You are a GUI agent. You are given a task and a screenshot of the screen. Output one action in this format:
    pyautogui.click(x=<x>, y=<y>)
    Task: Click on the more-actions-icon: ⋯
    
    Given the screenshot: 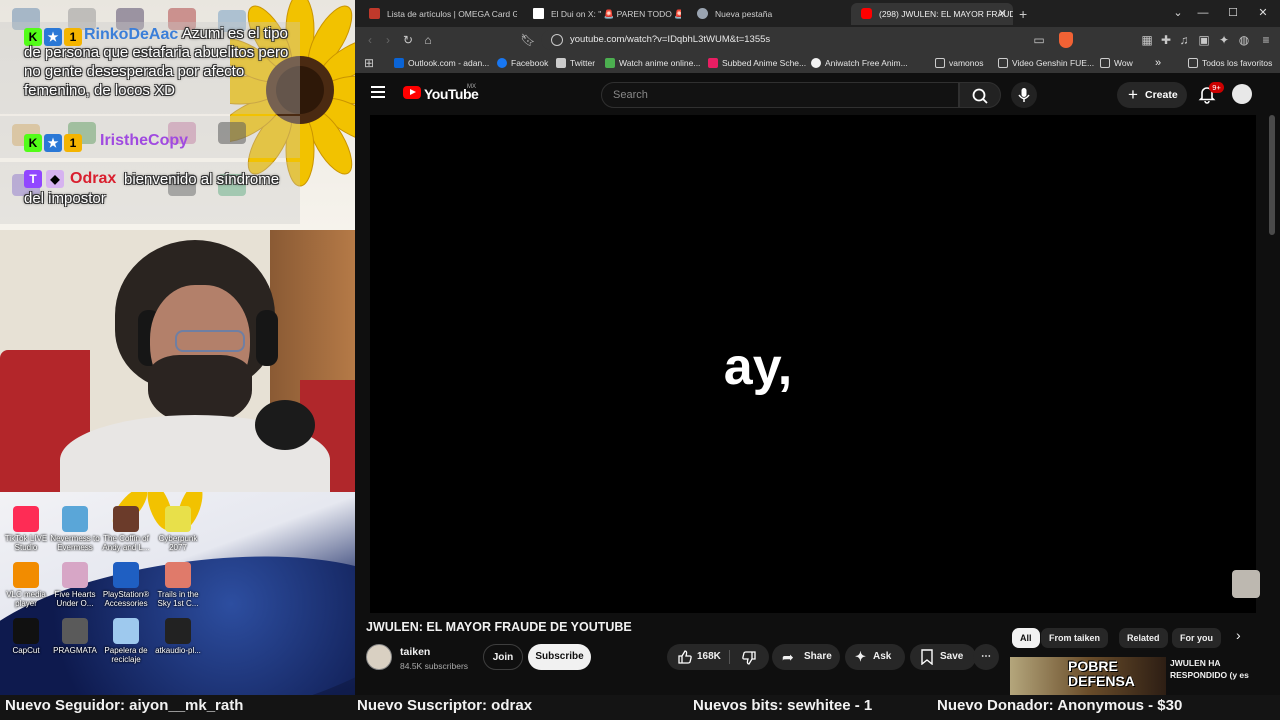 What is the action you would take?
    pyautogui.click(x=986, y=657)
    